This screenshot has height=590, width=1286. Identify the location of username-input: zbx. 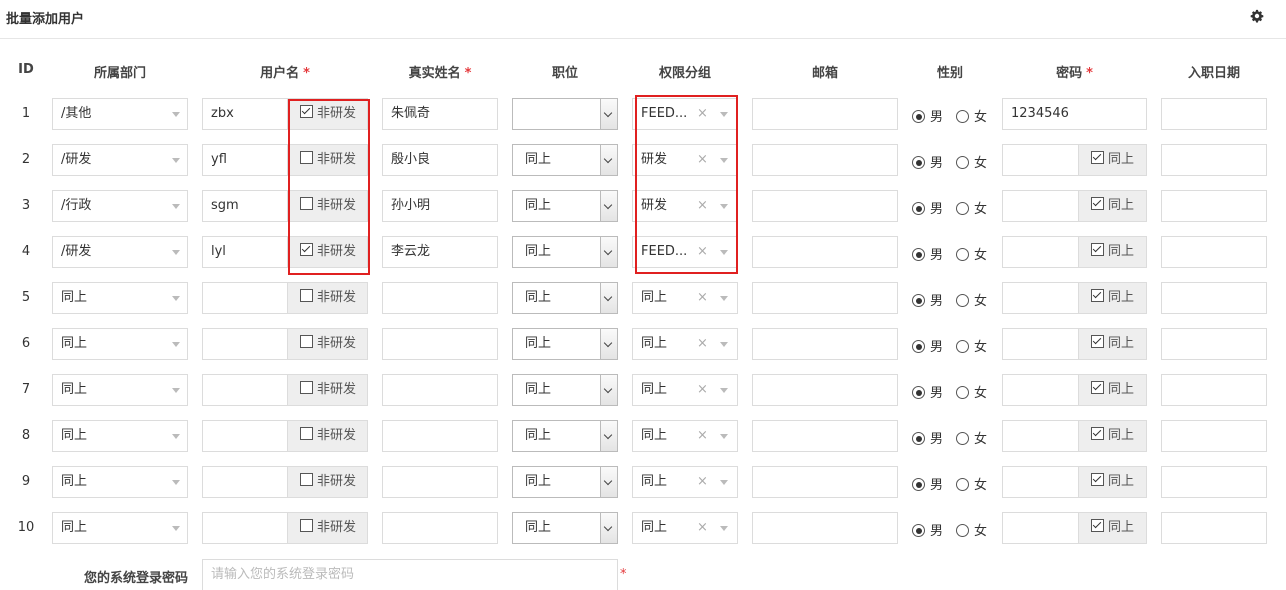
(245, 114).